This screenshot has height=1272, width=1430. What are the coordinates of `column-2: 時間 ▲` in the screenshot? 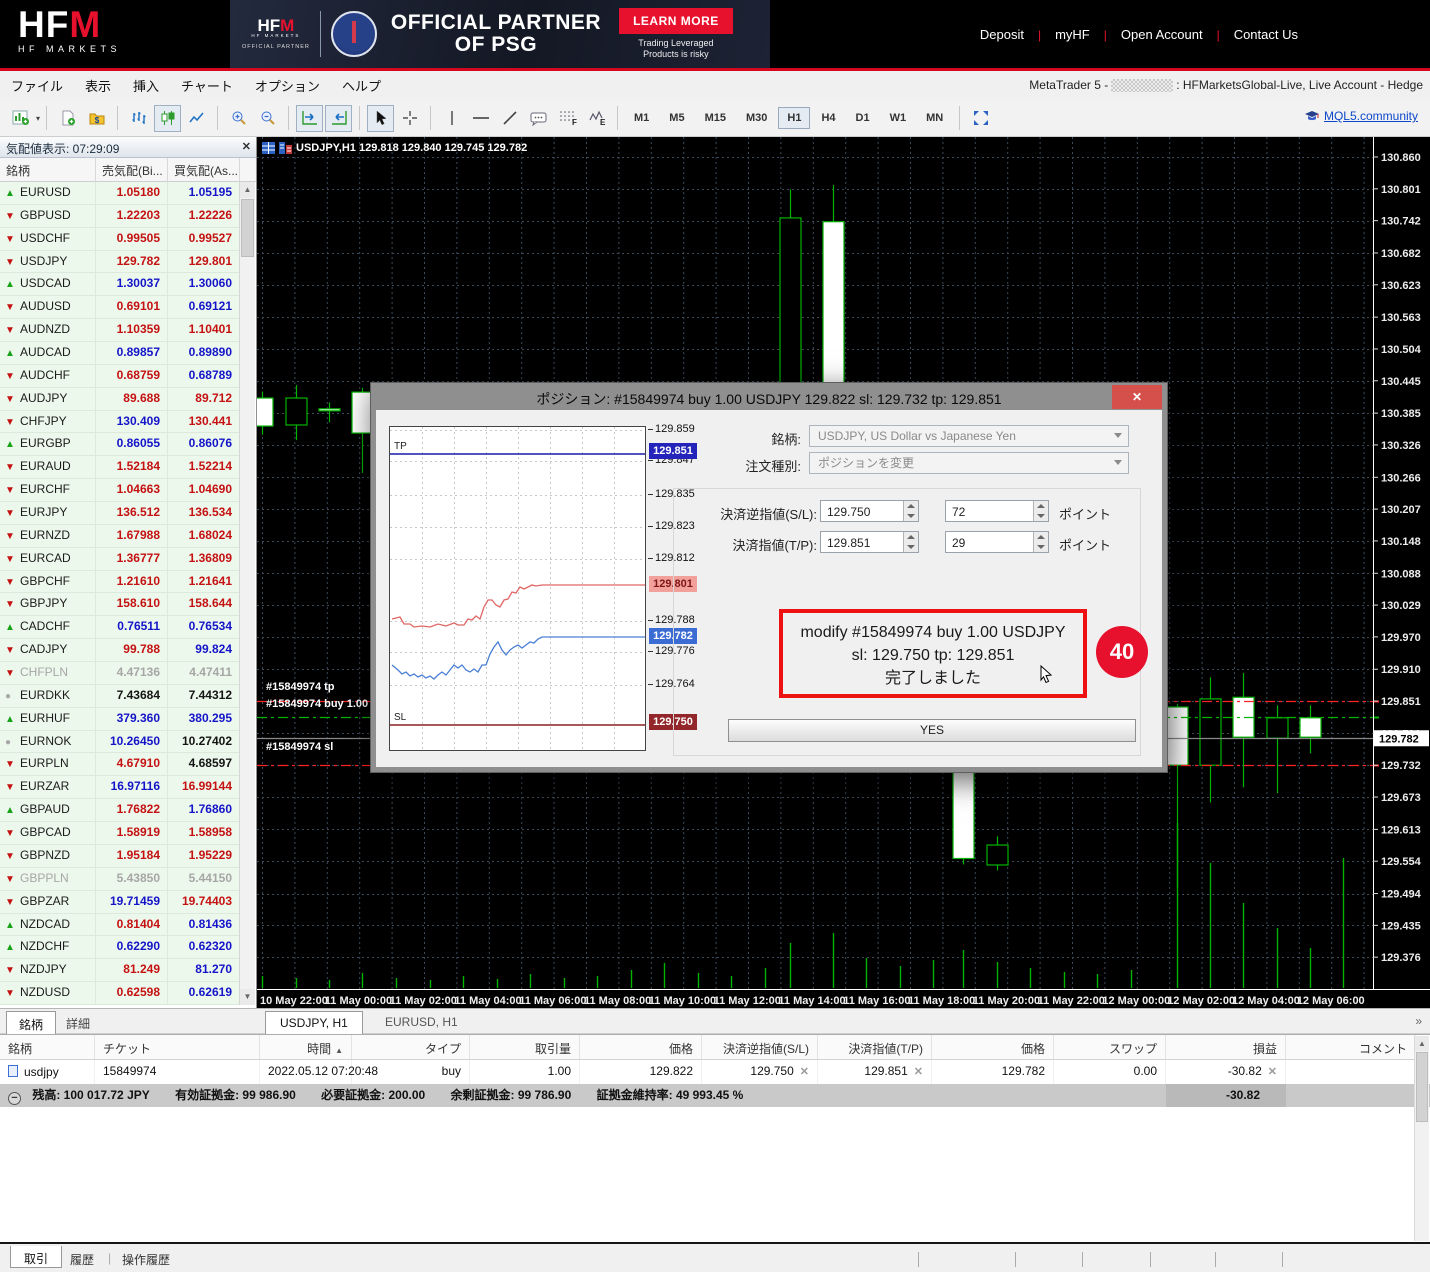 It's located at (306, 1047).